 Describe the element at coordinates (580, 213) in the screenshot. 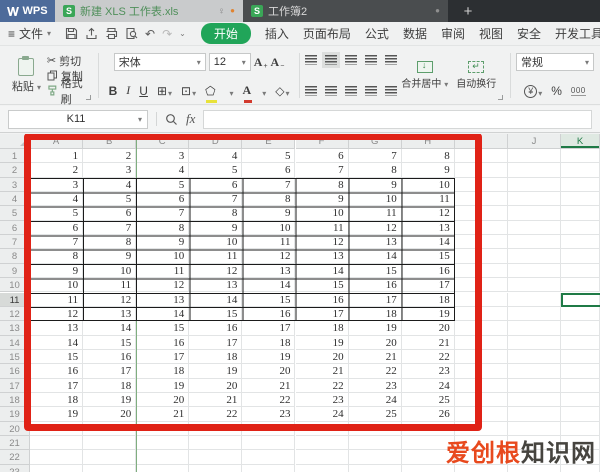

I see `cell-K5` at that location.